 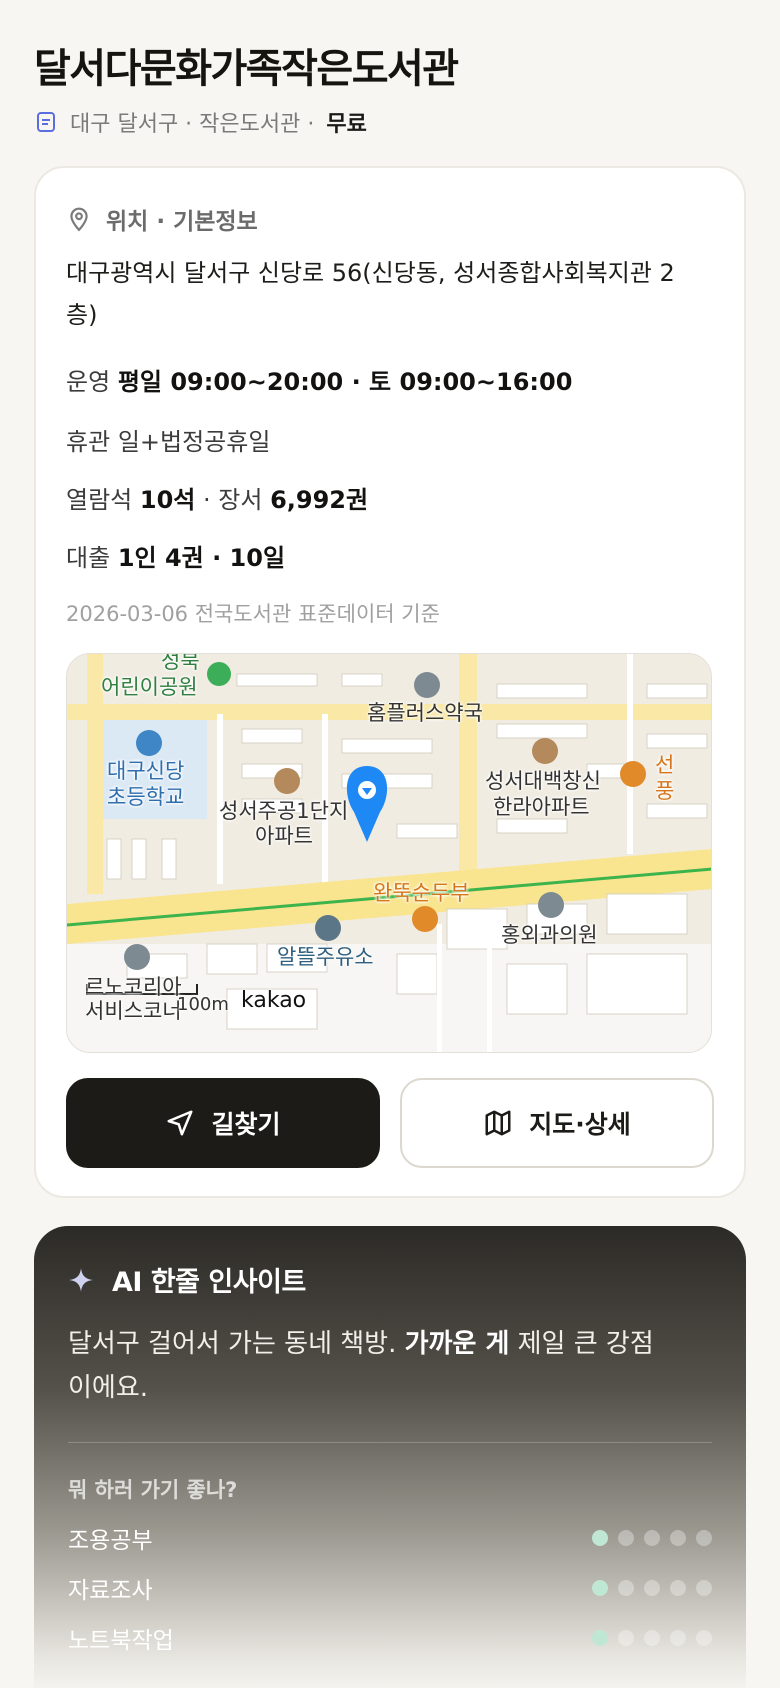 What do you see at coordinates (390, 1442) in the screenshot?
I see `divider` at bounding box center [390, 1442].